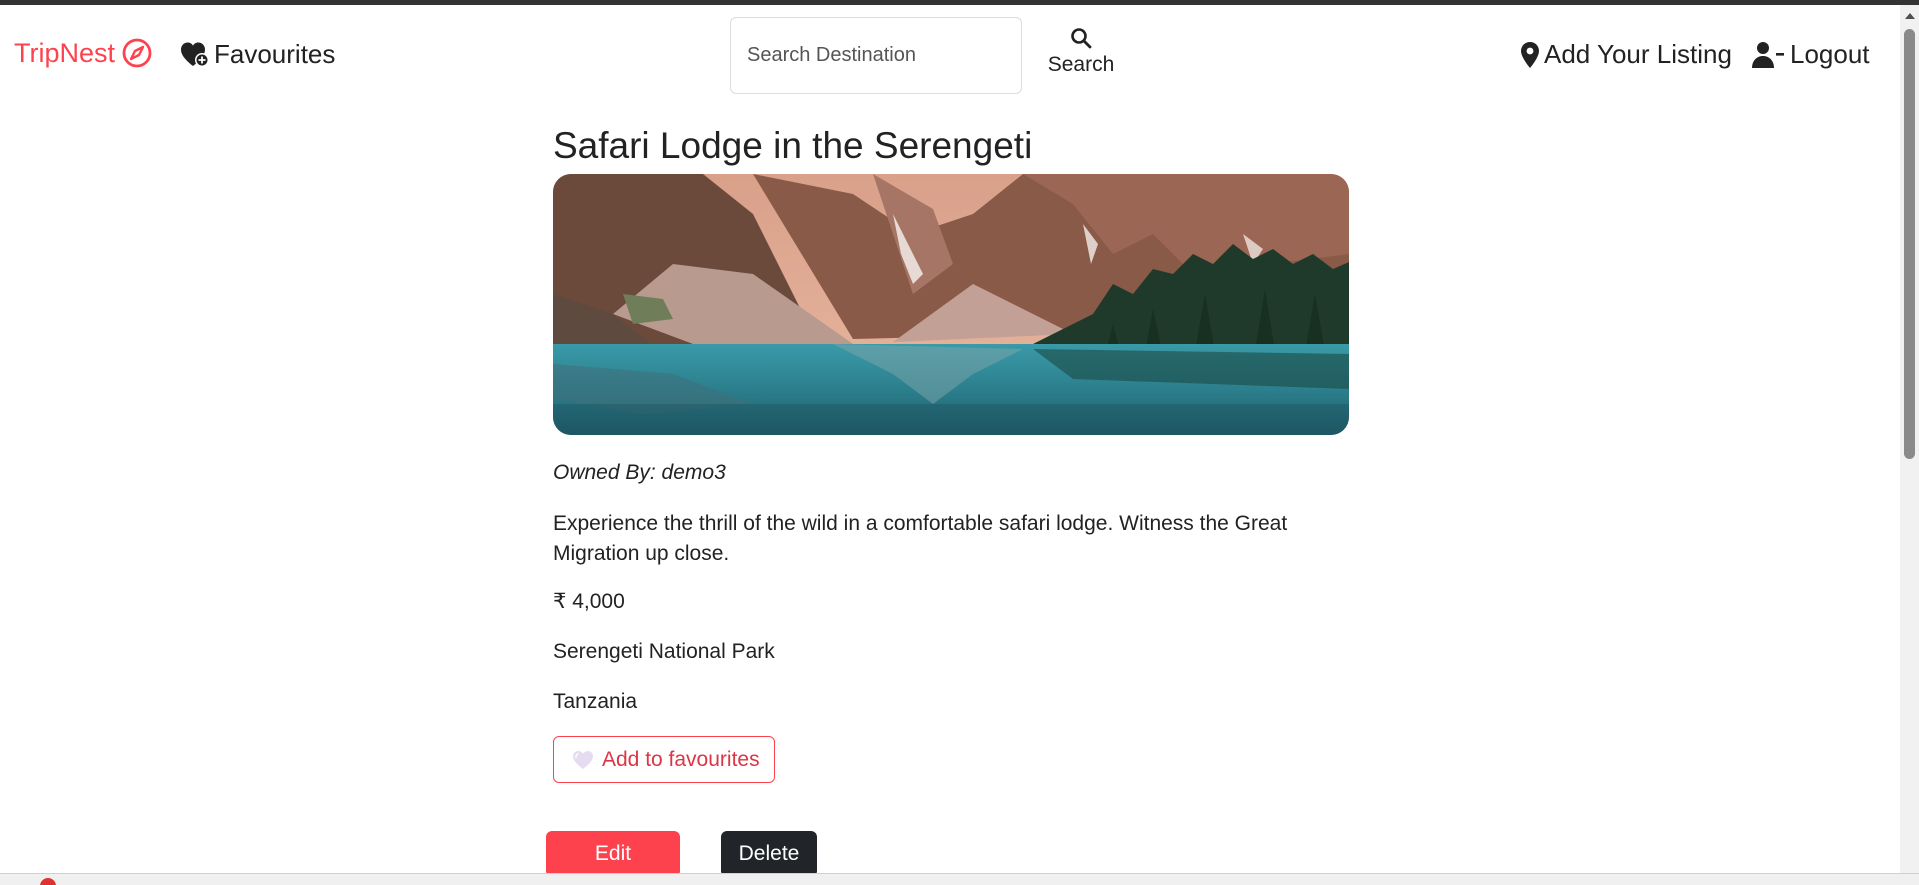  Describe the element at coordinates (959, 879) in the screenshot. I see `bottom-status-strip` at that location.